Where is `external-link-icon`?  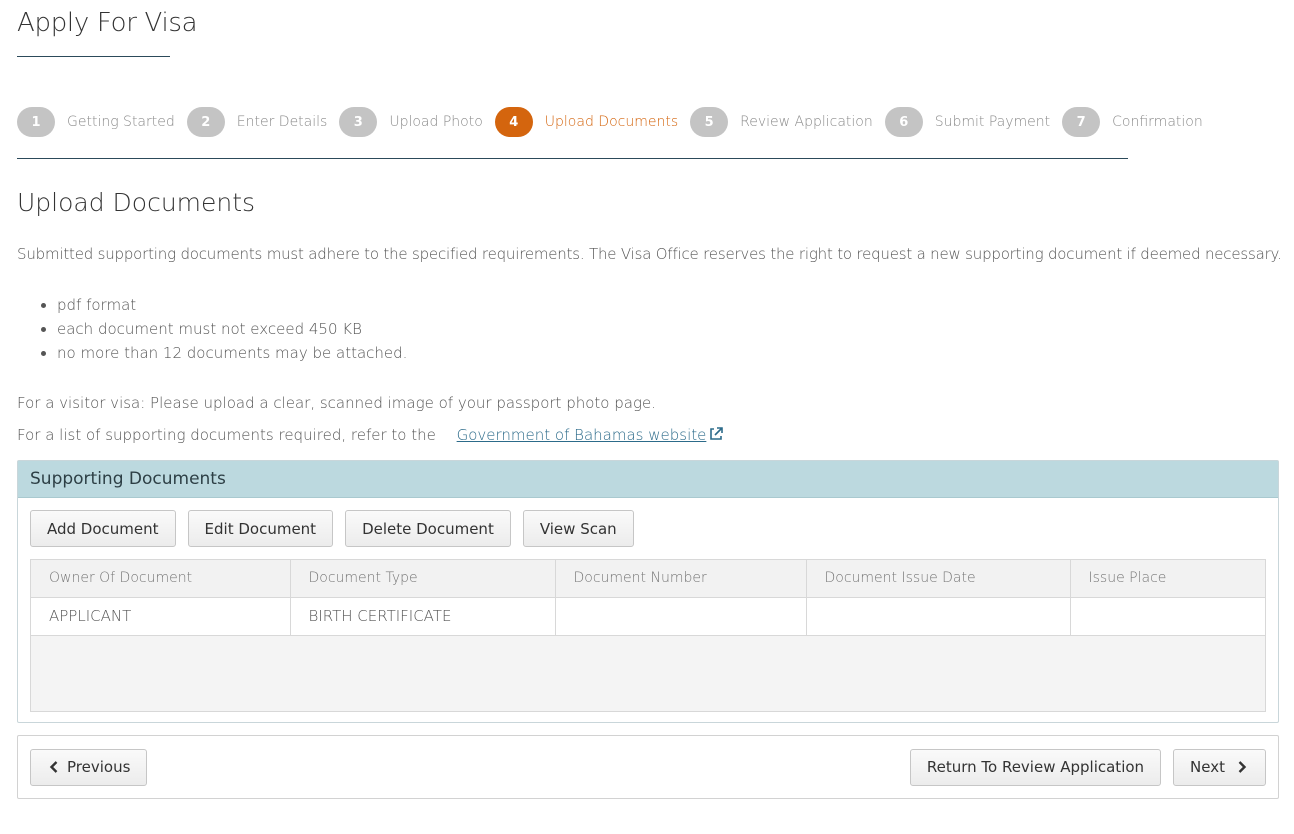
external-link-icon is located at coordinates (717, 433).